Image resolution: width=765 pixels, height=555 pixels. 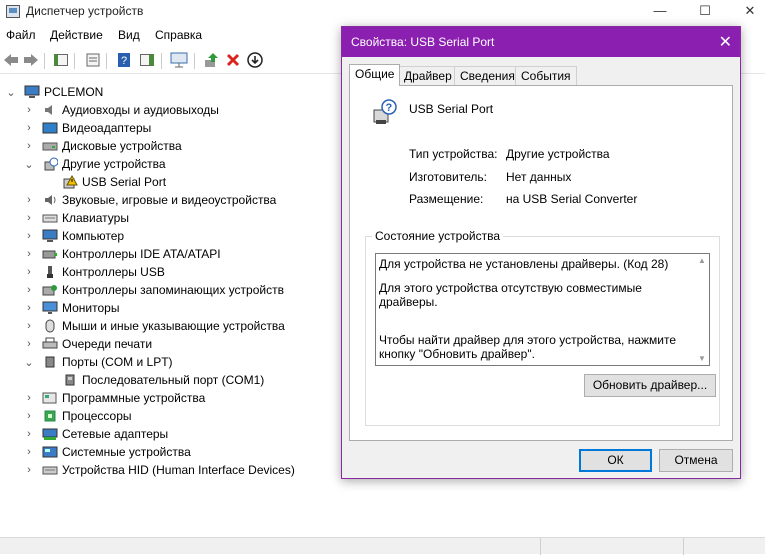 What do you see at coordinates (70, 182) in the screenshot?
I see `warning-device-icon` at bounding box center [70, 182].